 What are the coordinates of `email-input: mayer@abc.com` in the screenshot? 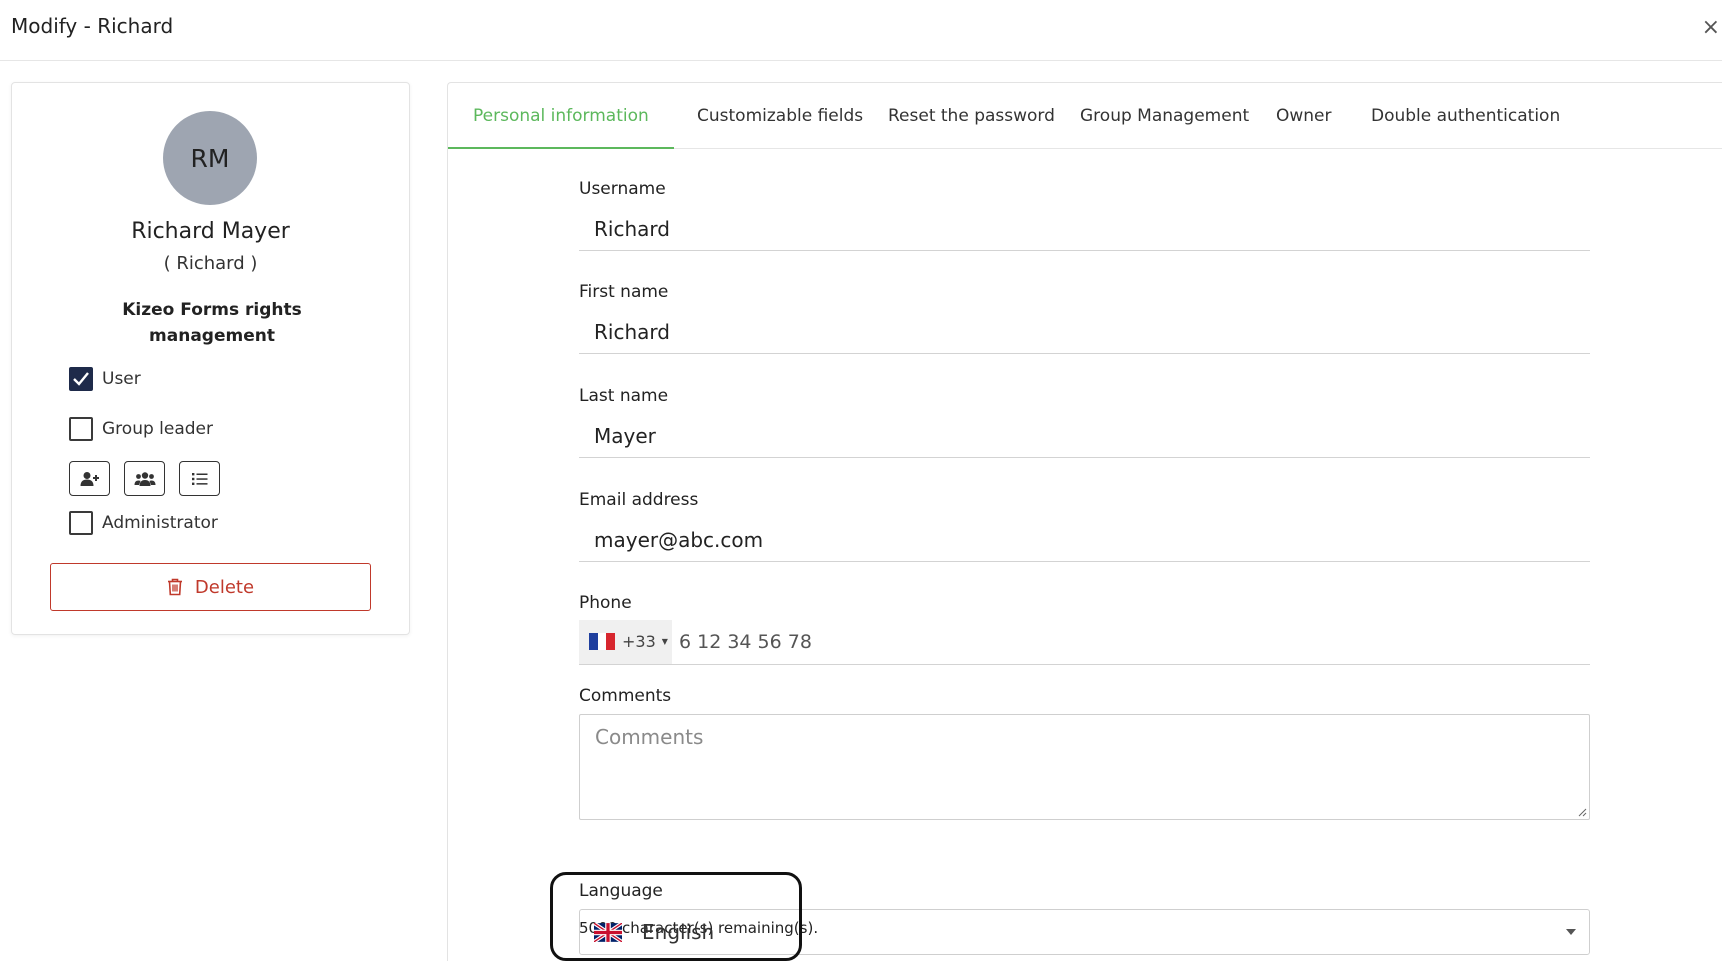 It's located at (1084, 540).